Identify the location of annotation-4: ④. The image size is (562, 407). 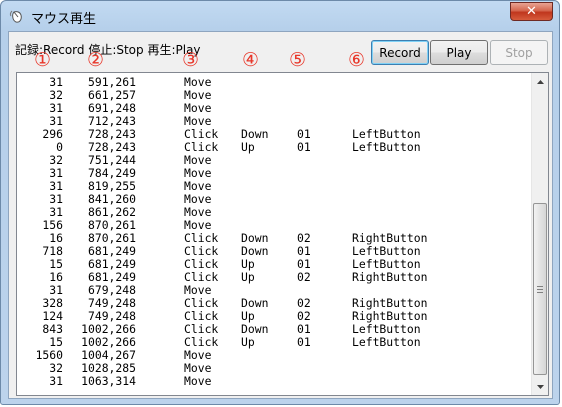
(251, 60).